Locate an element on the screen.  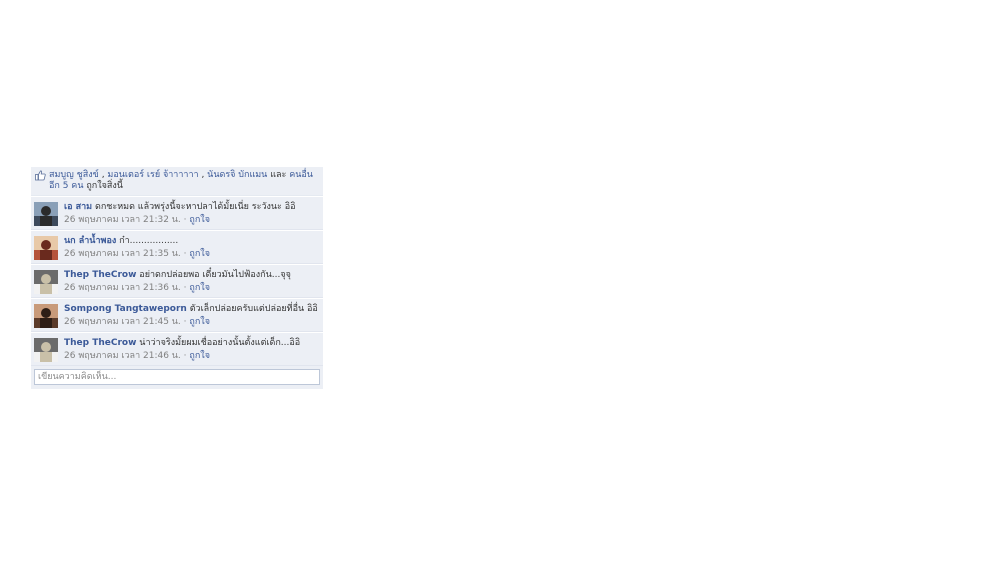
comment-meta: 26 พฤษภาคม เวลา 21:35 น. · ถูกใจ is located at coordinates (191, 254).